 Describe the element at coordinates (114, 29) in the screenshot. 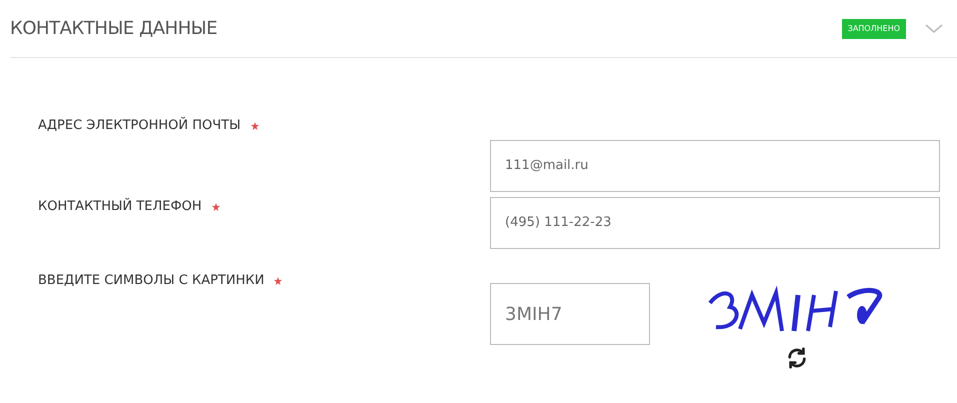

I see `section-title: КОНТАКТНЫЕ ДАННЫЕ` at that location.